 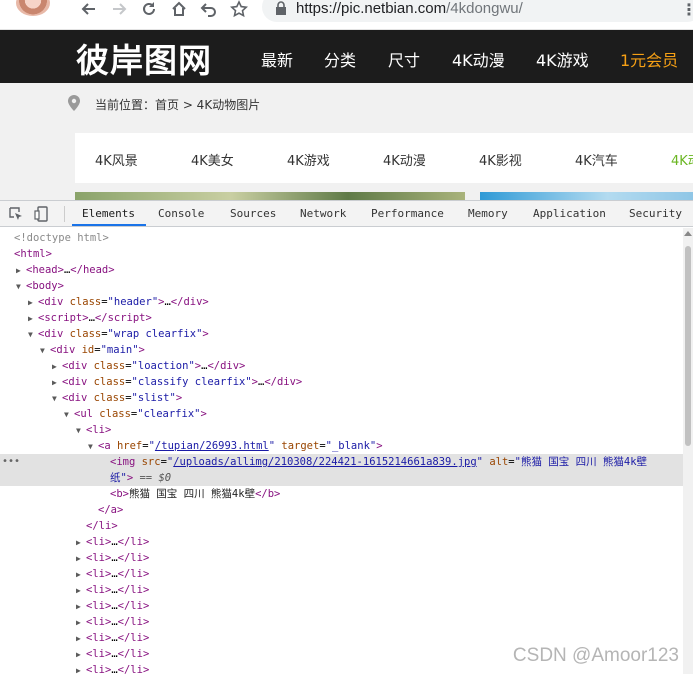 I want to click on device-toolbar-icon, so click(x=42, y=214).